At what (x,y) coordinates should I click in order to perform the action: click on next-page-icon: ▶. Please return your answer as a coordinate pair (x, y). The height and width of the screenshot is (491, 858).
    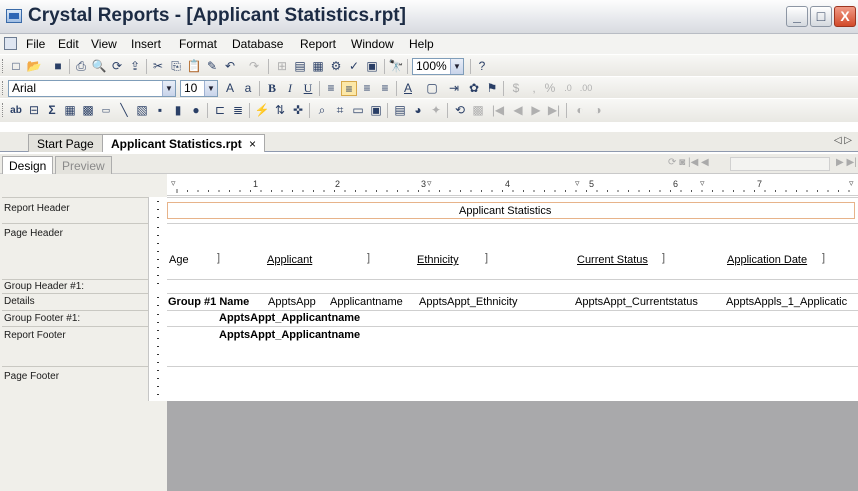
    Looking at the image, I should click on (536, 110).